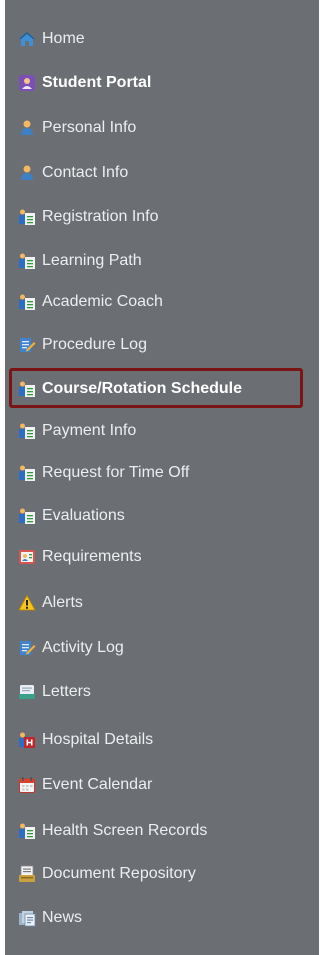 The image size is (328, 955). Describe the element at coordinates (27, 603) in the screenshot. I see `warning-icon` at that location.